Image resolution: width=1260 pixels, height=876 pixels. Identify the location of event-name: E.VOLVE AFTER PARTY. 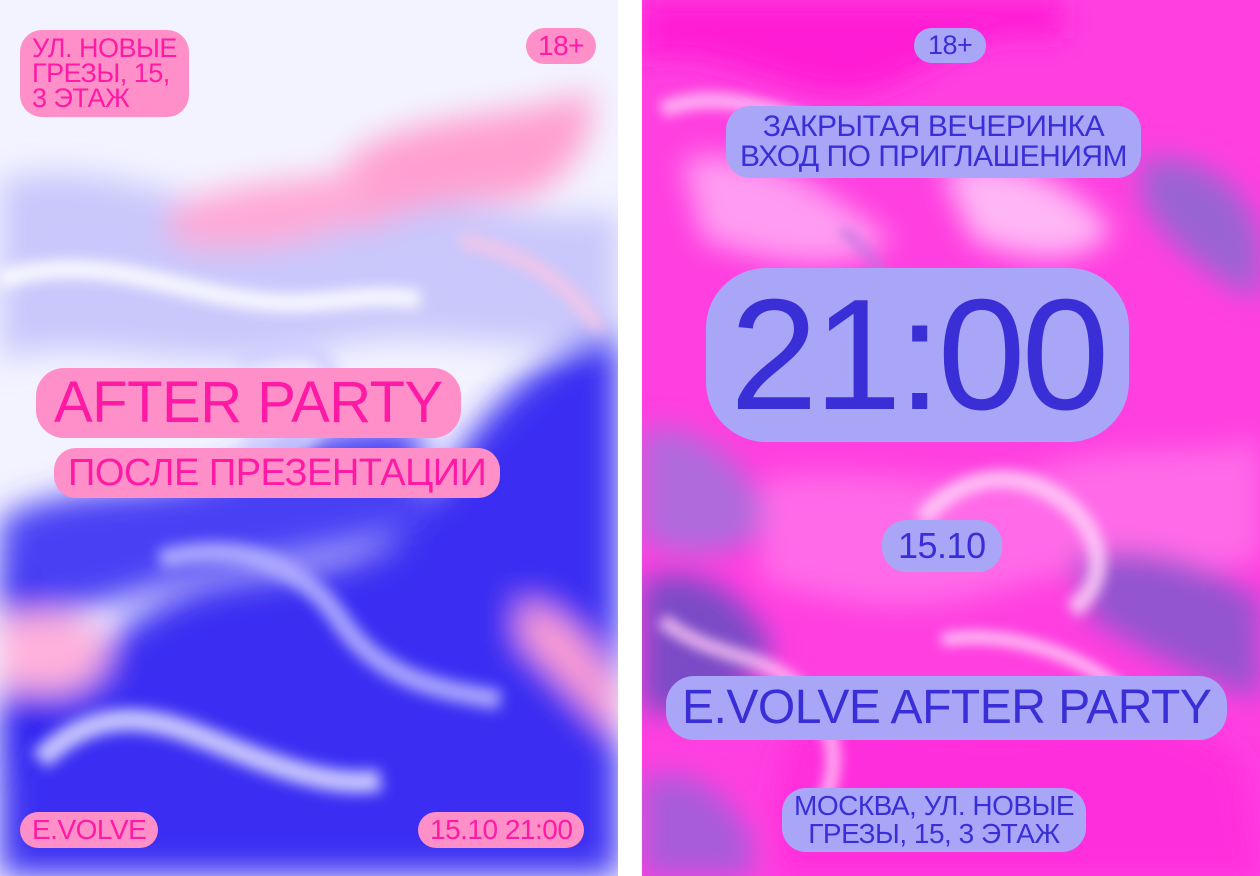
(947, 708).